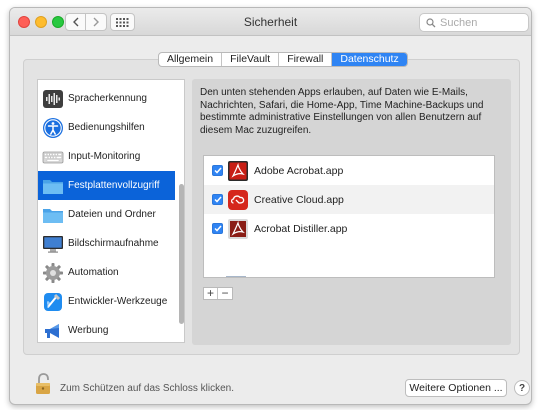 Image resolution: width=540 pixels, height=410 pixels. I want to click on search-input, so click(480, 22).